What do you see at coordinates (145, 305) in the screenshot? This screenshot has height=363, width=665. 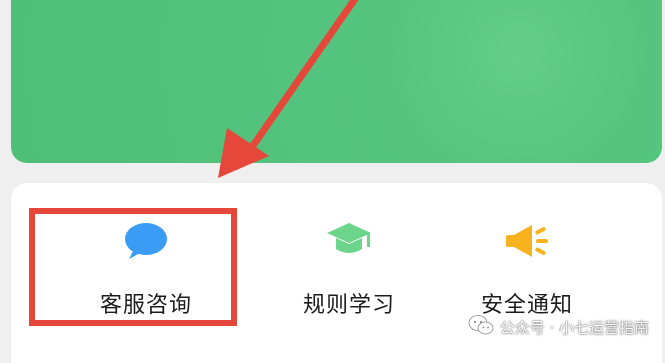 I see `customer-service-label: 客服咨询` at bounding box center [145, 305].